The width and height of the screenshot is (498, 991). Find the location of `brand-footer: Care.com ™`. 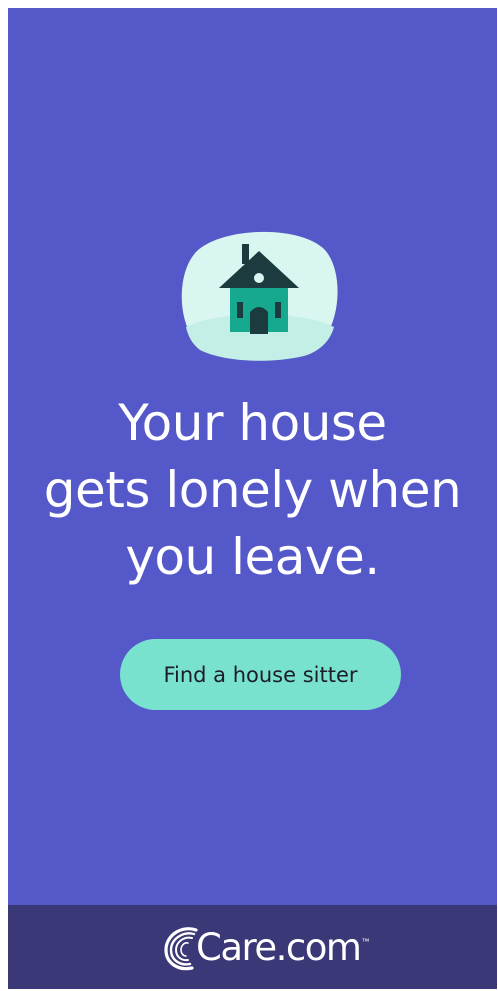

brand-footer: Care.com ™ is located at coordinates (252, 947).